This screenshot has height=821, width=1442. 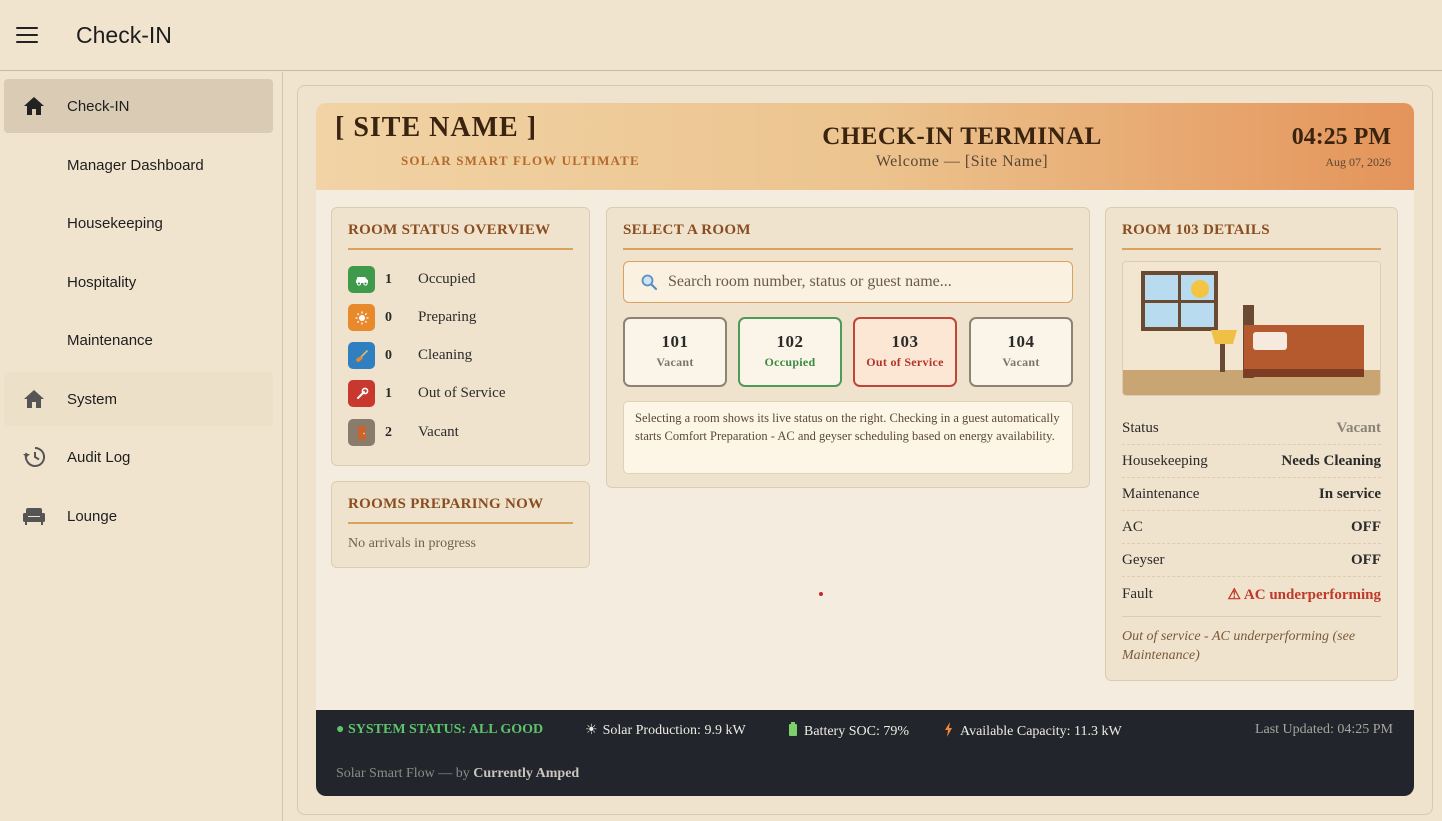 What do you see at coordinates (138, 516) in the screenshot?
I see `sidebar-item-lounge: Lounge` at bounding box center [138, 516].